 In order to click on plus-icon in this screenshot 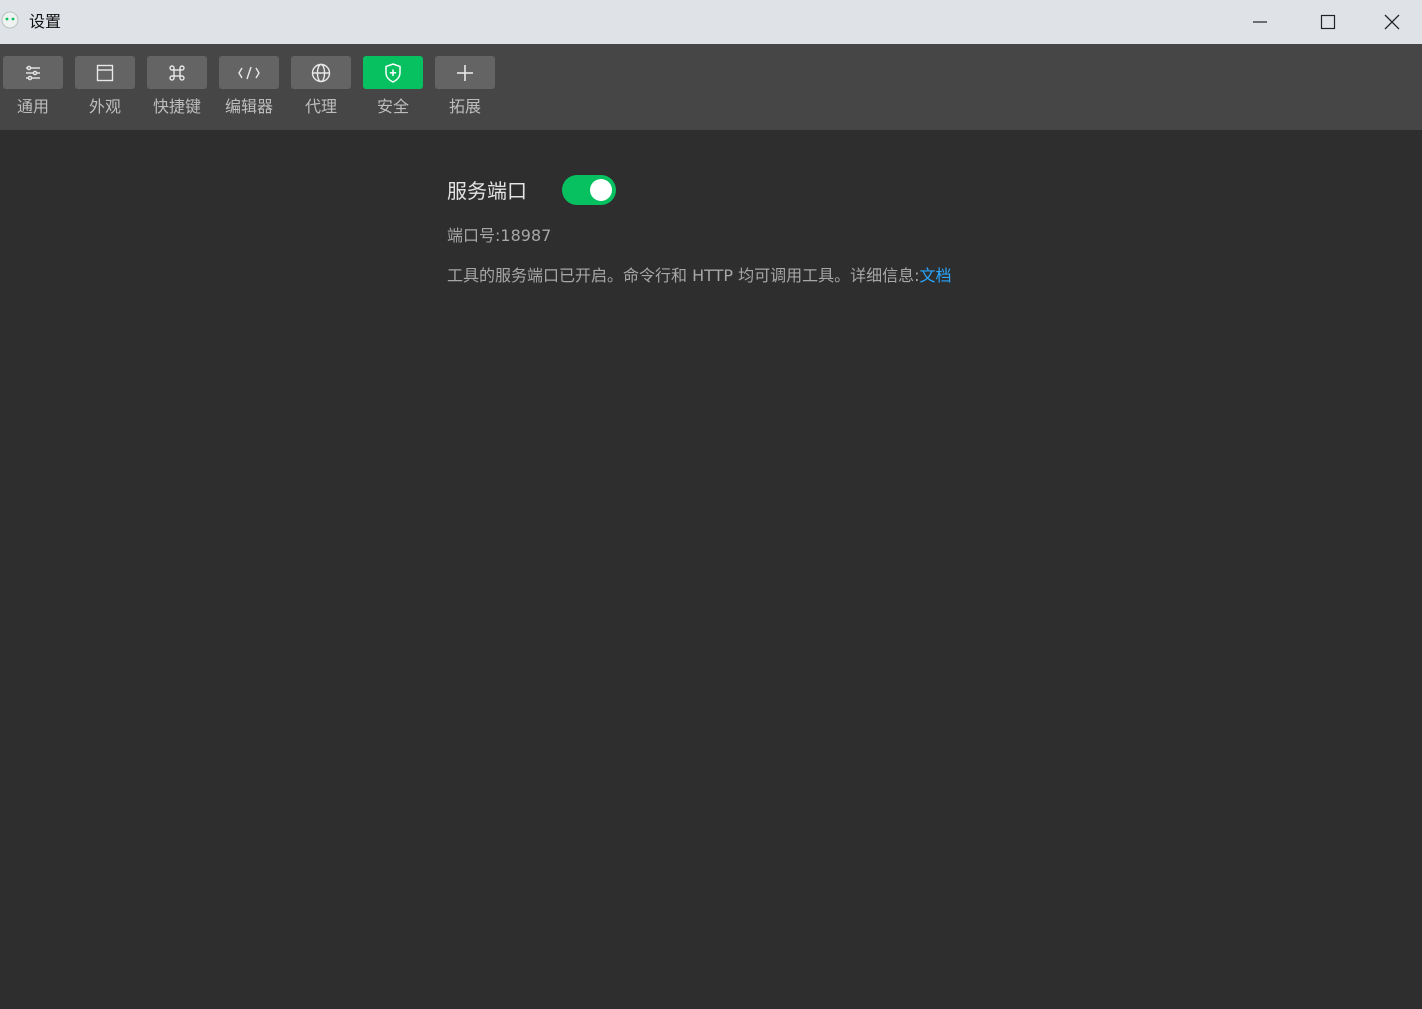, I will do `click(465, 72)`.